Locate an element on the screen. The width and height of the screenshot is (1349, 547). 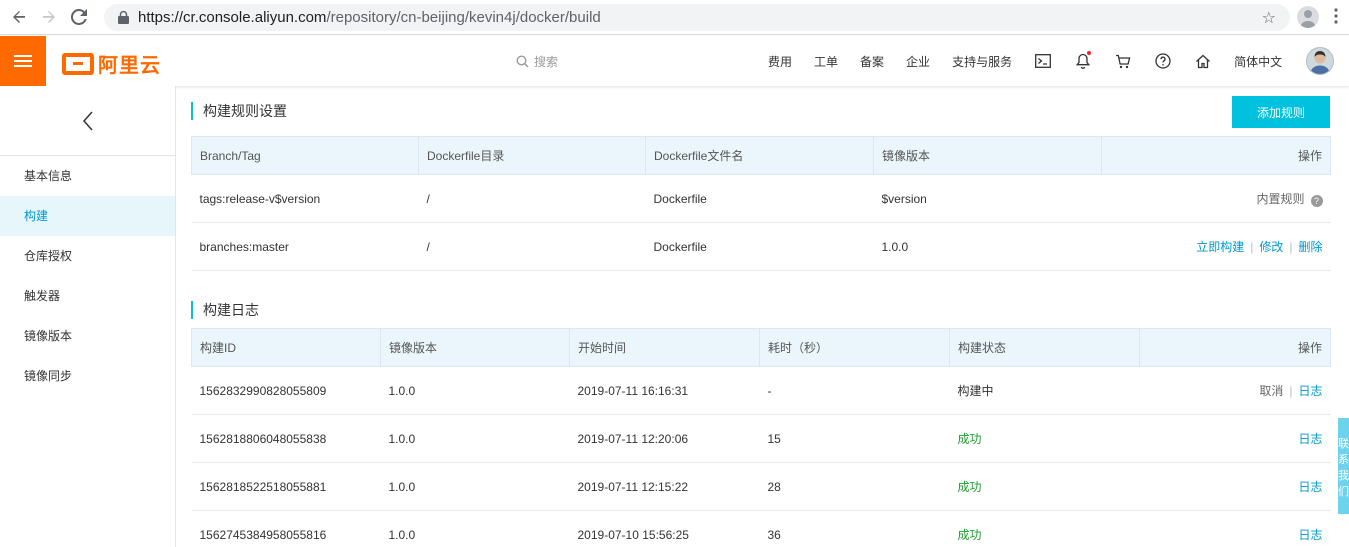
table-header-row: 构建ID 镜像版本 开始时间 耗时（秒） 构建状态 操作 is located at coordinates (761, 347).